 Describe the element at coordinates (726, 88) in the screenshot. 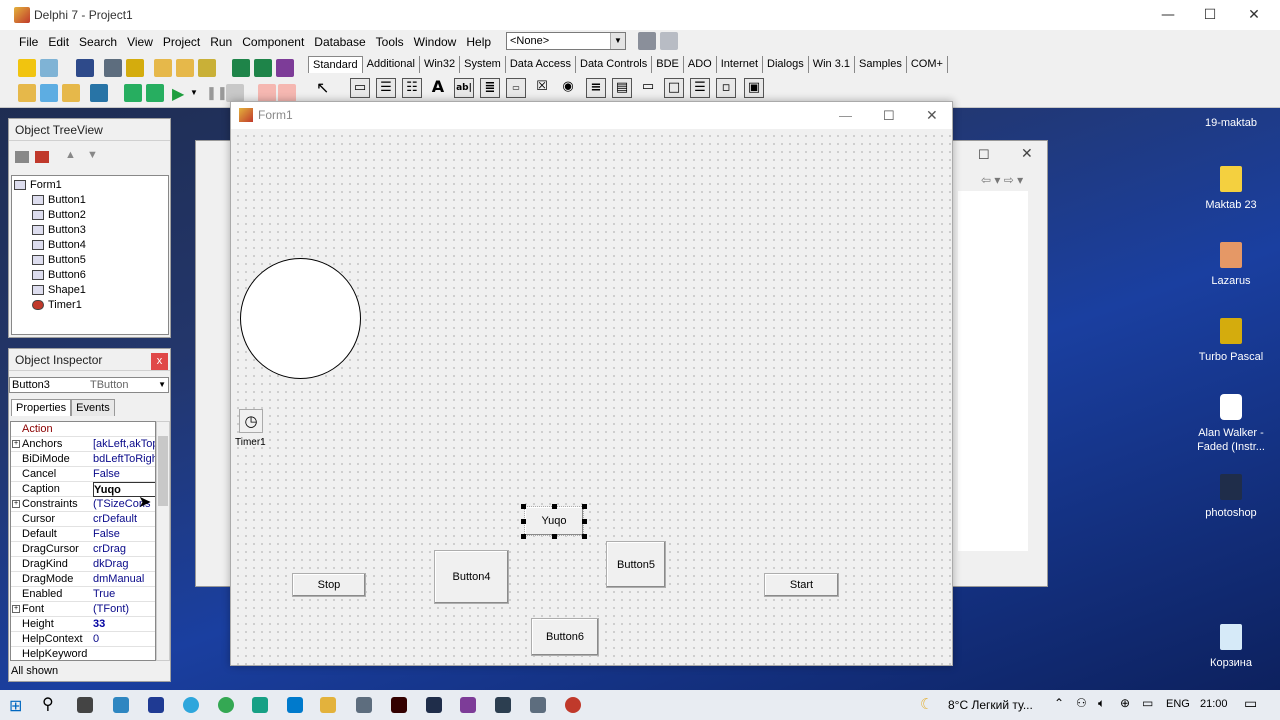

I see `panel-tool-icon: ▫` at that location.